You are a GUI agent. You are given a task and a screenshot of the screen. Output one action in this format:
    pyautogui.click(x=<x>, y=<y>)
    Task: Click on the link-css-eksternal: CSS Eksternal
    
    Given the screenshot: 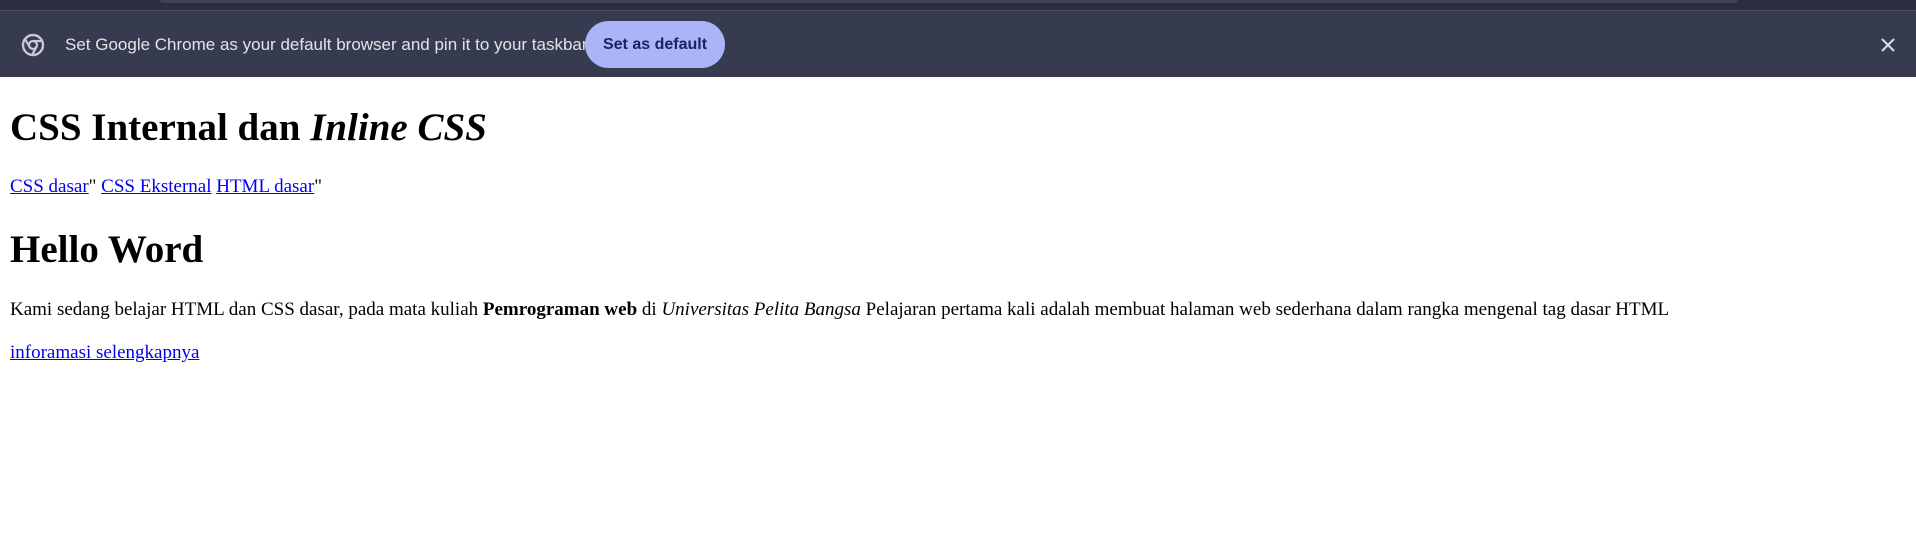 What is the action you would take?
    pyautogui.click(x=156, y=186)
    